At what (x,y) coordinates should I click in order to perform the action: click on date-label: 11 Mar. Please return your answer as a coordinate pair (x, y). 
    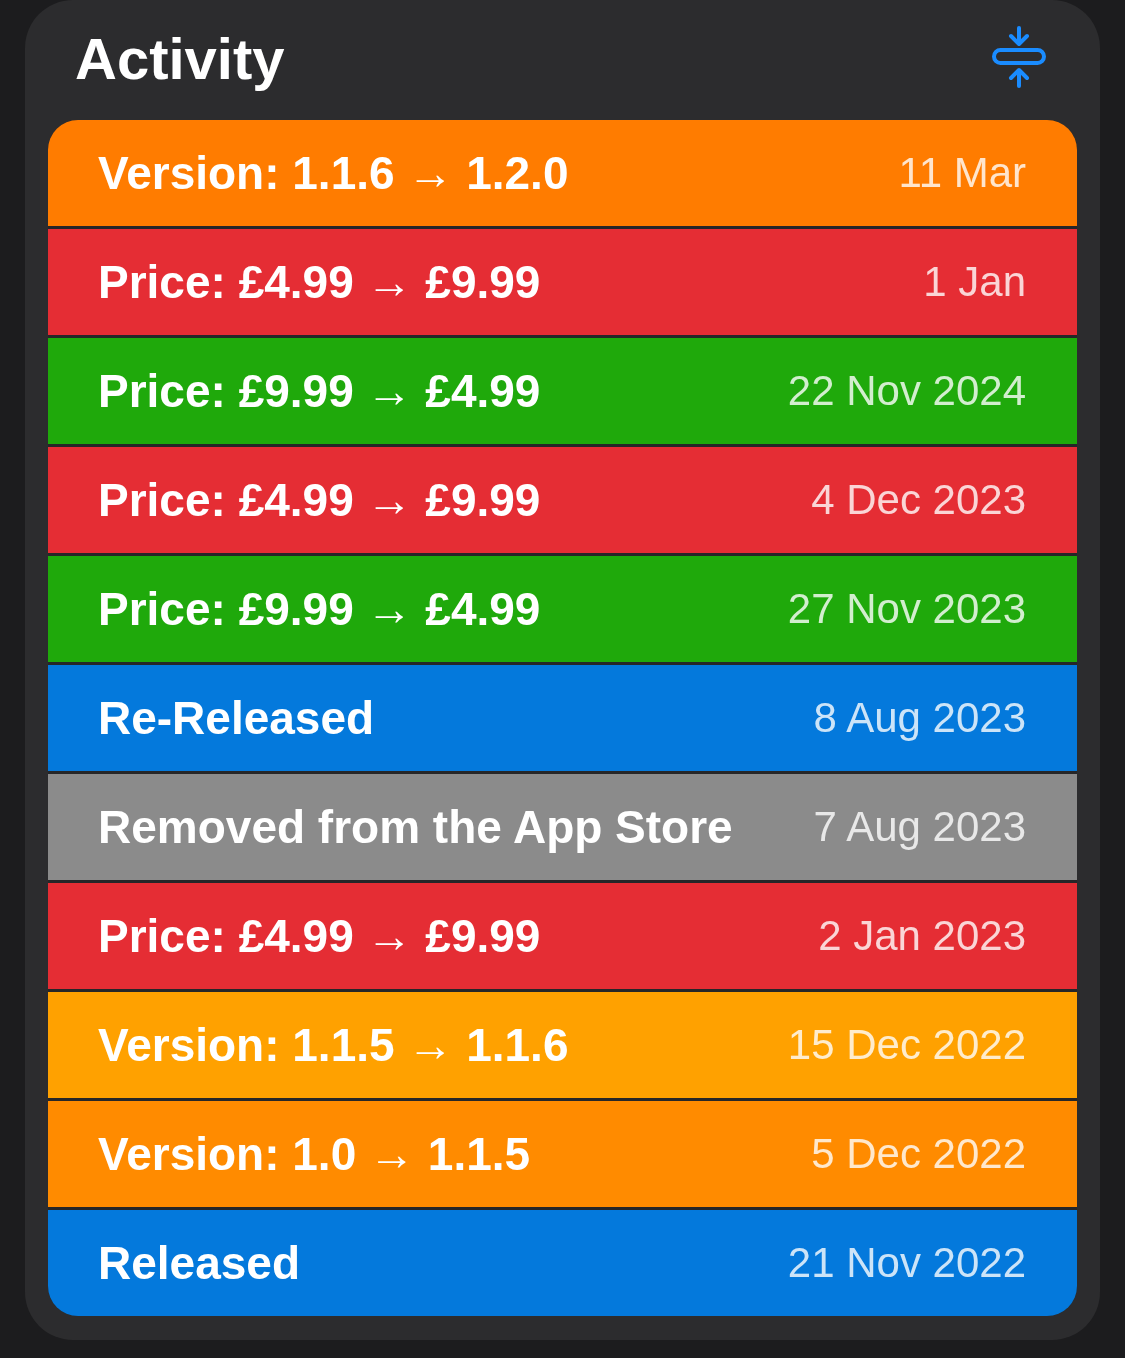
    Looking at the image, I should click on (962, 173).